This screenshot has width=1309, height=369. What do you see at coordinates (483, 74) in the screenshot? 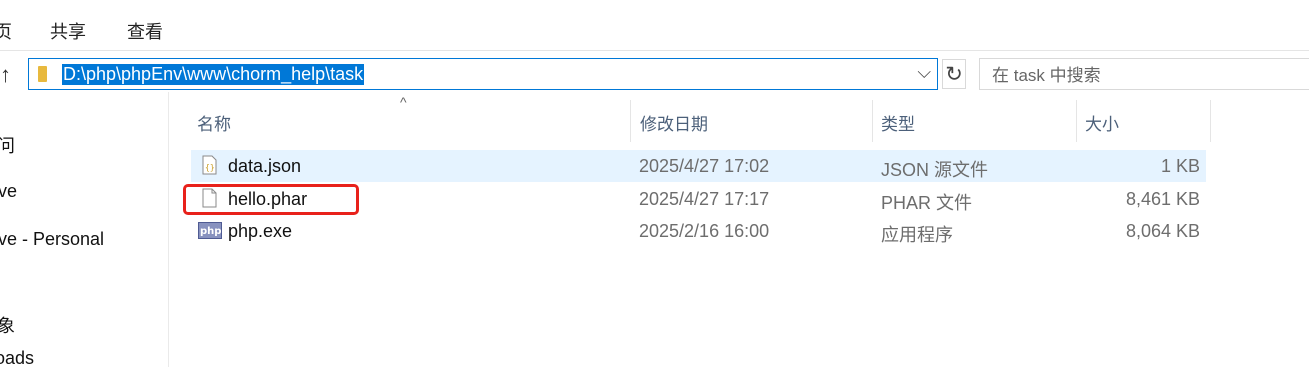
I see `address-bar: D:\php\phpEnv\www\chorm_help\task ⌵` at bounding box center [483, 74].